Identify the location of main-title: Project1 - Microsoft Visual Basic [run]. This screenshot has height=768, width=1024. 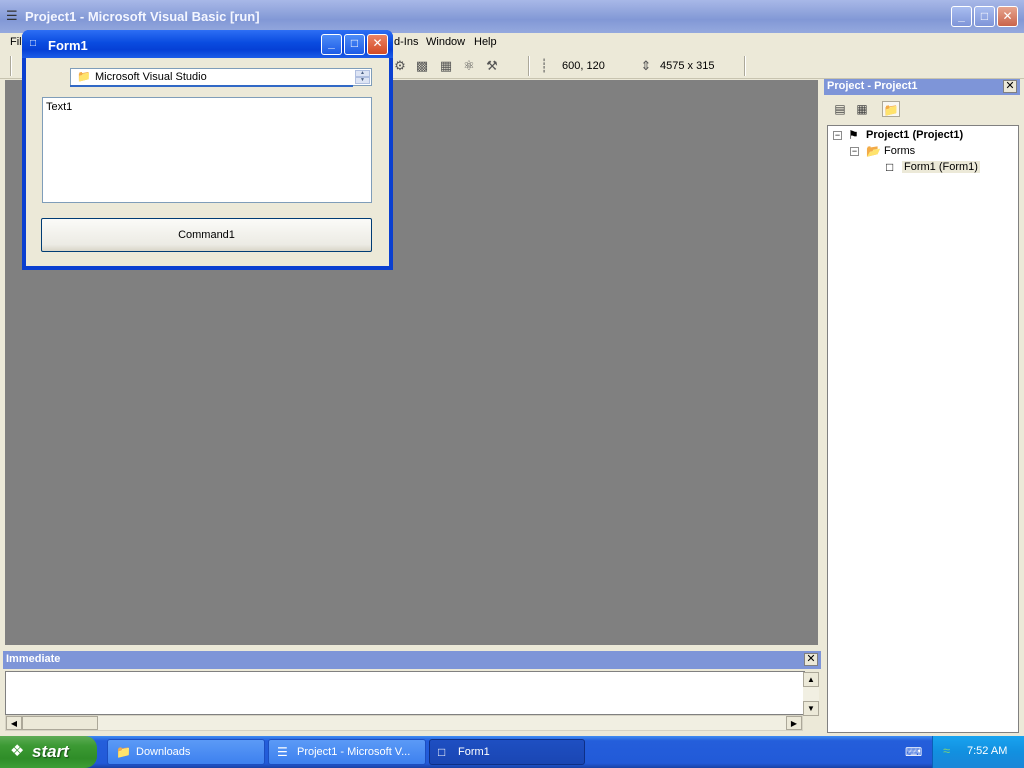
(142, 16).